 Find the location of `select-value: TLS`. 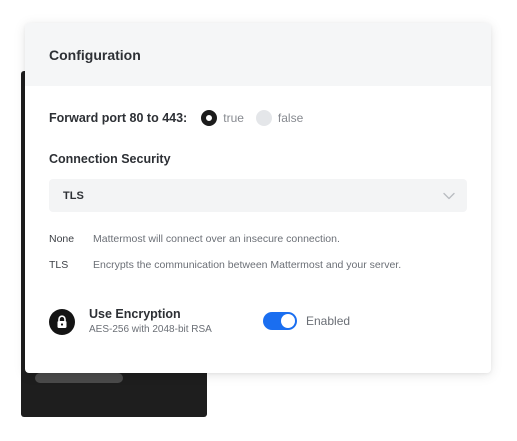

select-value: TLS is located at coordinates (73, 195).